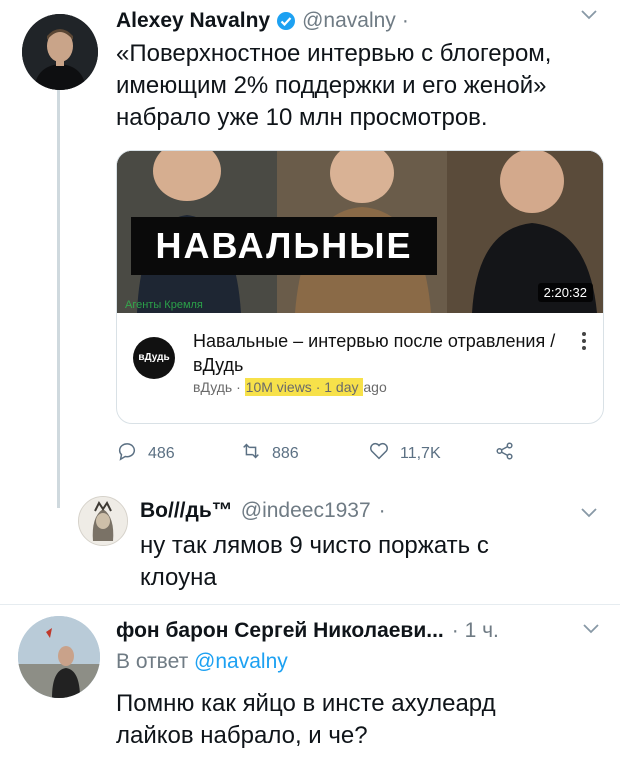  What do you see at coordinates (379, 453) in the screenshot?
I see `heart-icon` at bounding box center [379, 453].